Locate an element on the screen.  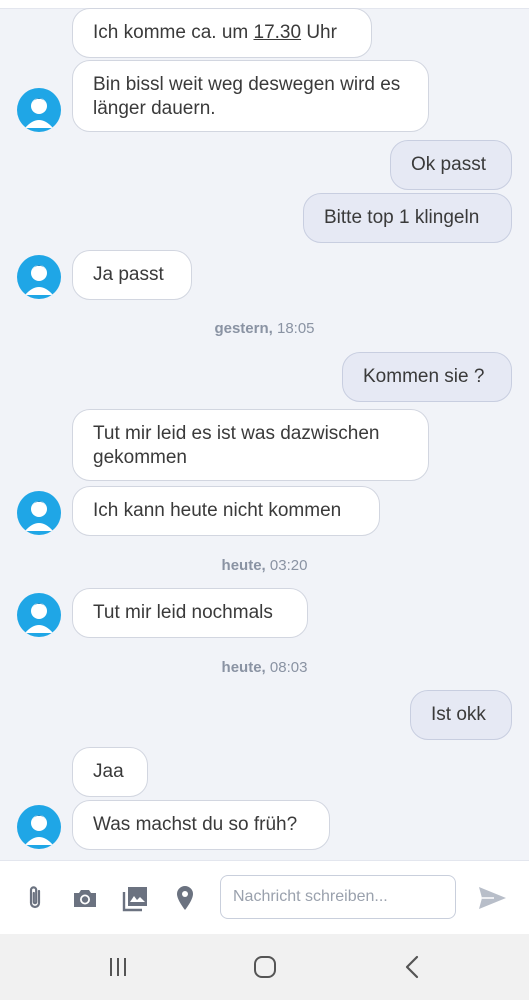
message-text: Uhr is located at coordinates (319, 32).